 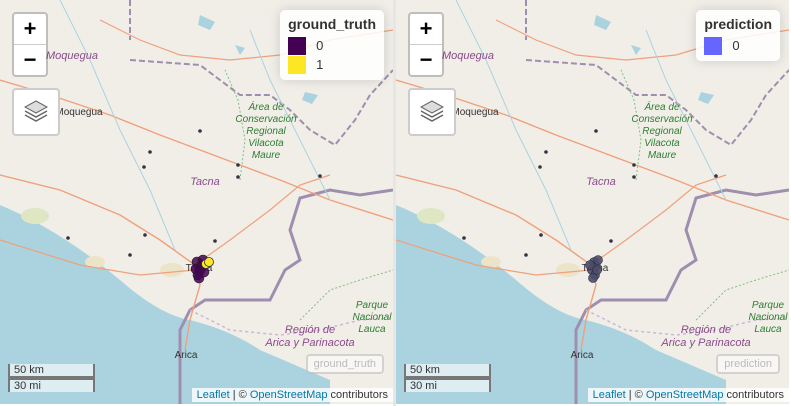 What do you see at coordinates (332, 64) in the screenshot?
I see `legend-item: 1` at bounding box center [332, 64].